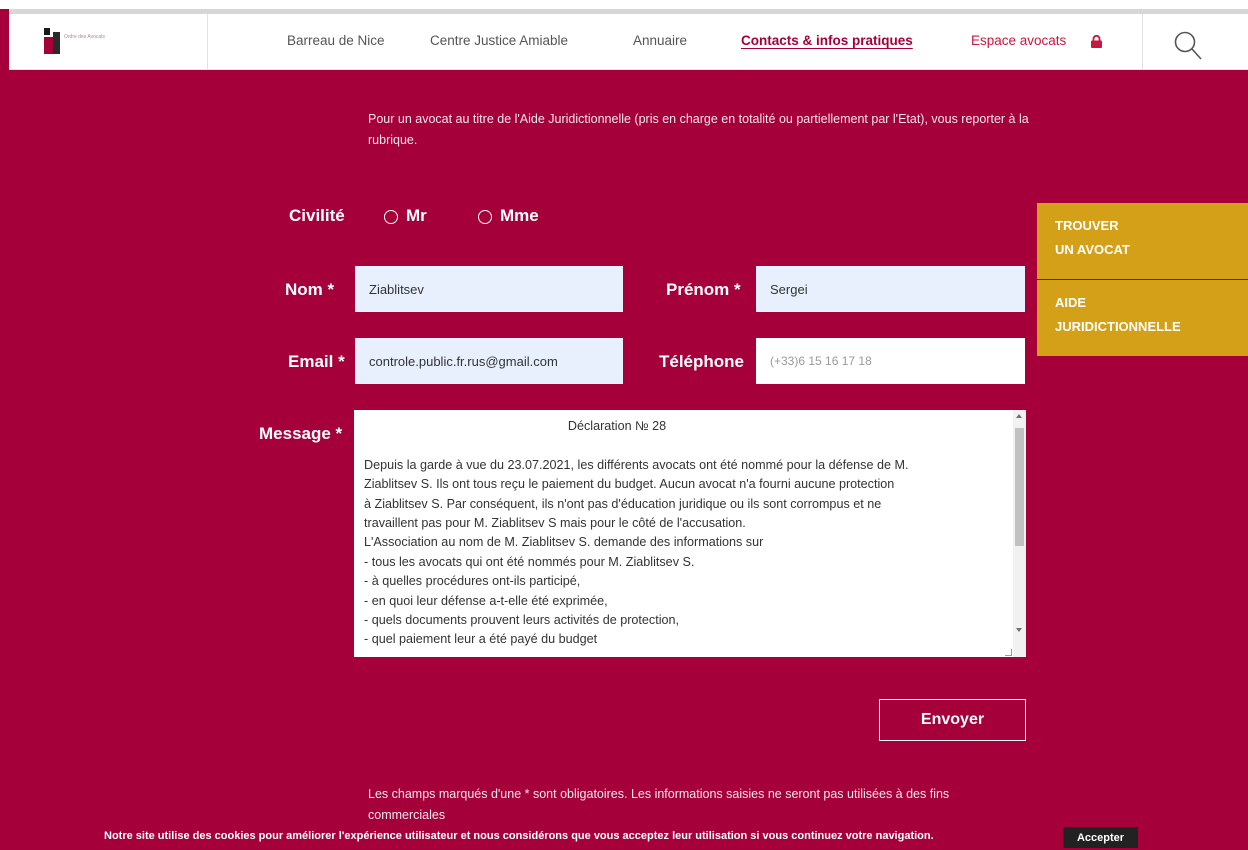  I want to click on logo-text: Ordre des Avocats, so click(85, 37).